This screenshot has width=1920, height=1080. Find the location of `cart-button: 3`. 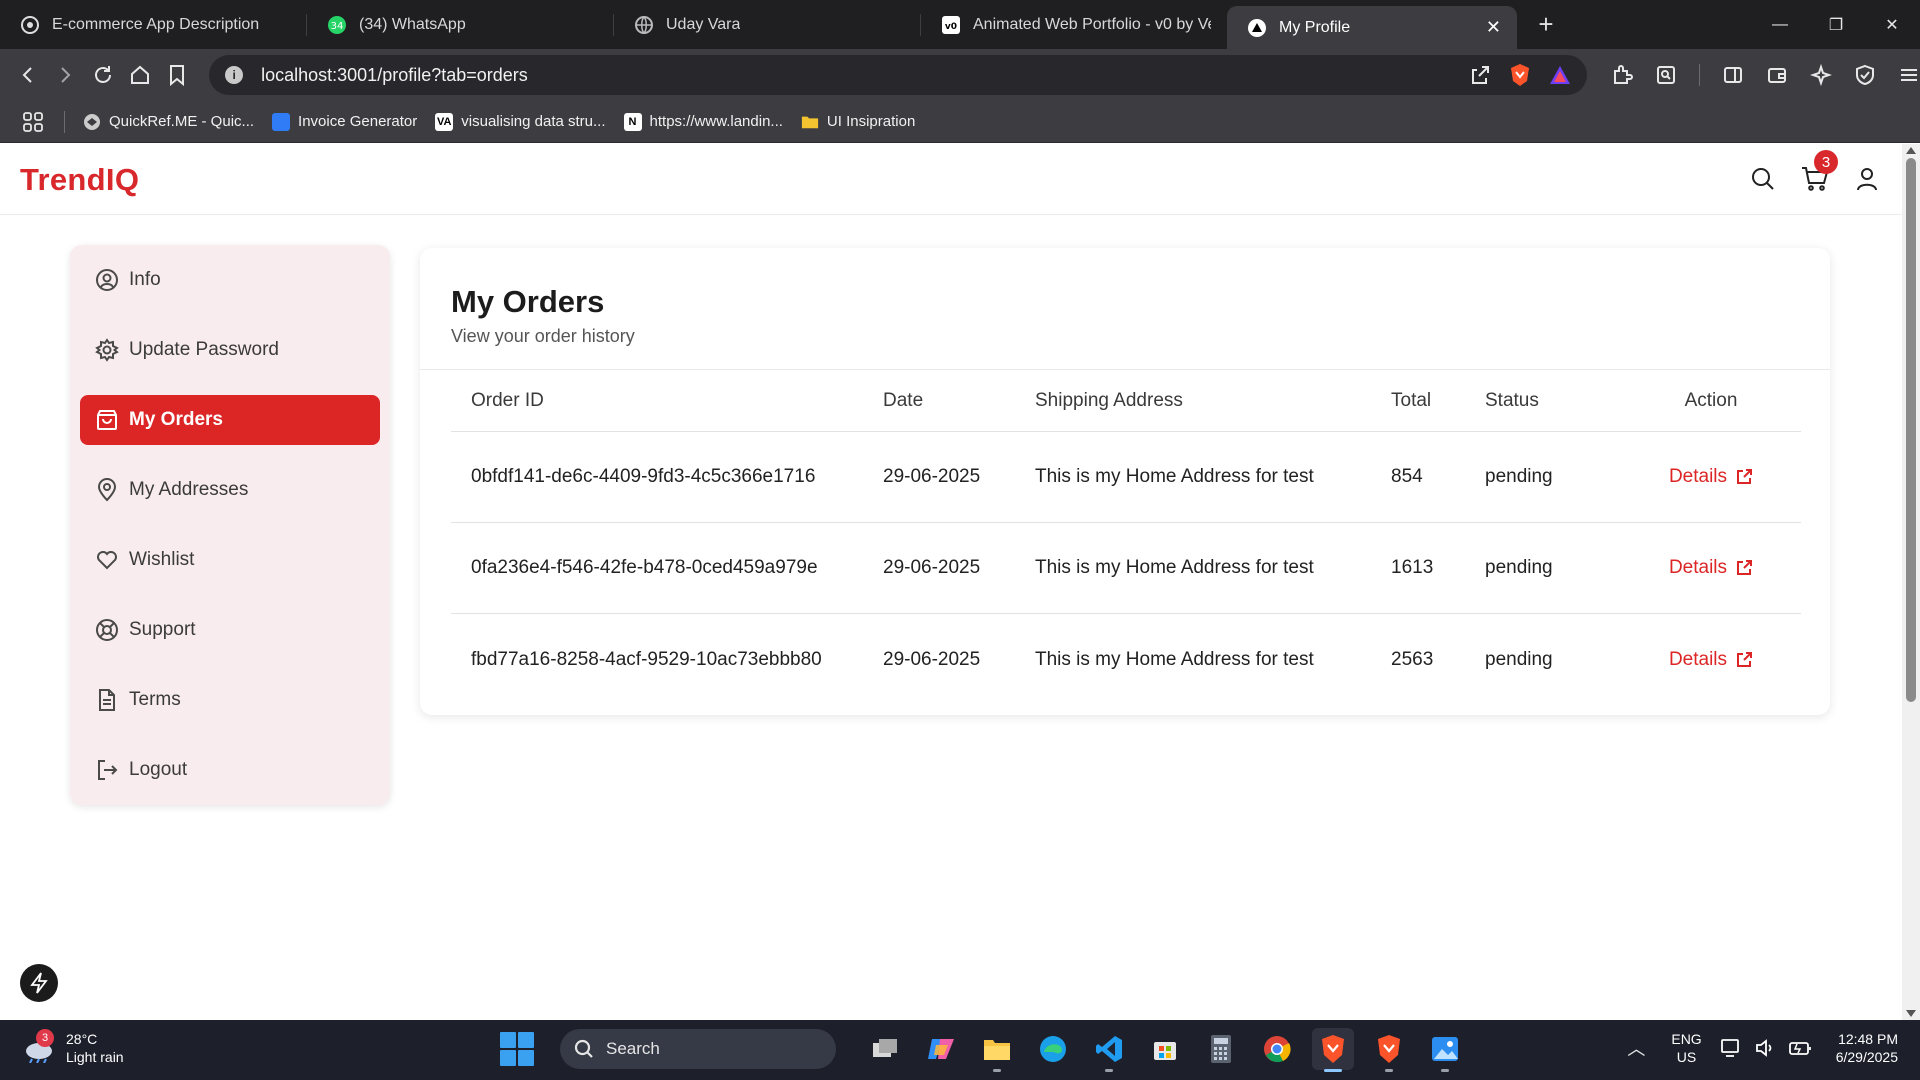

cart-button: 3 is located at coordinates (1819, 172).